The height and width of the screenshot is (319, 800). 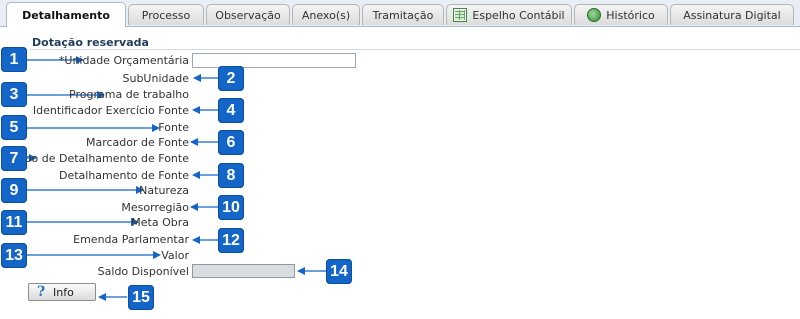 What do you see at coordinates (14, 190) in the screenshot?
I see `callout-badge-9: 9` at bounding box center [14, 190].